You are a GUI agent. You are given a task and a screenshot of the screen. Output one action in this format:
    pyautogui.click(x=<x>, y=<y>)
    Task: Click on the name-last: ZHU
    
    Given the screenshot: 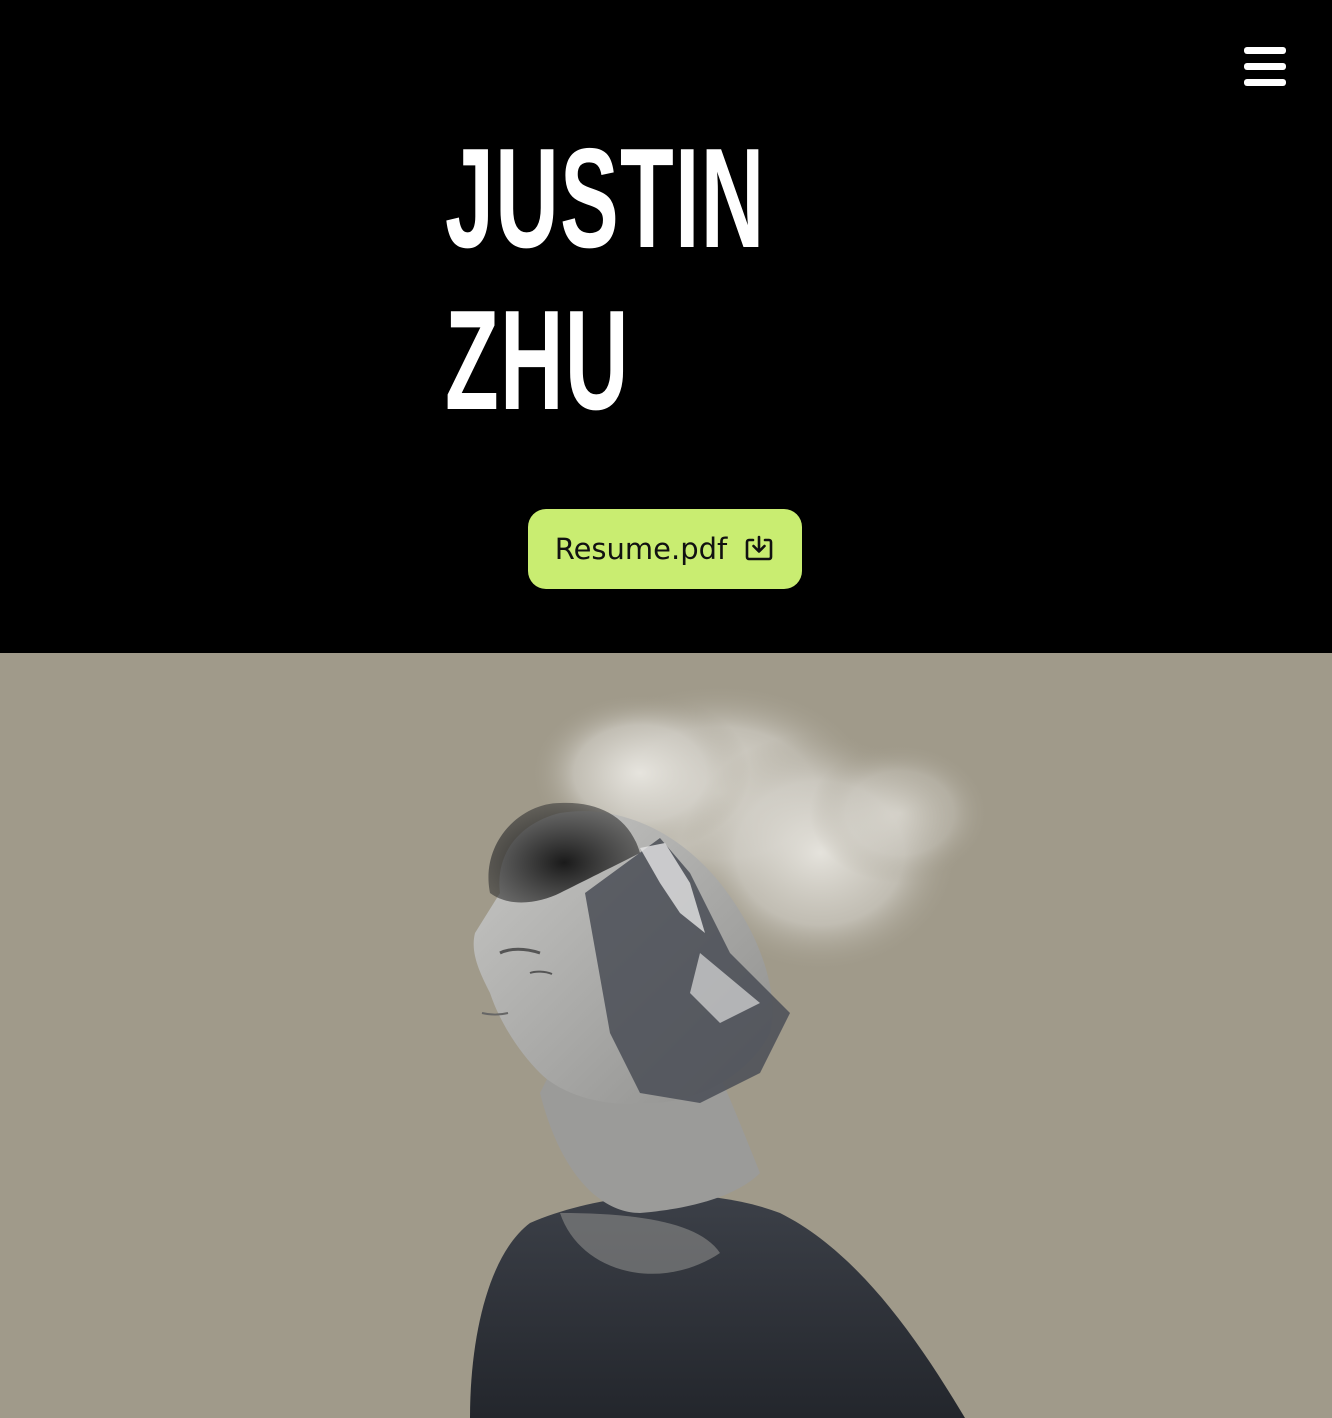 What is the action you would take?
    pyautogui.click(x=537, y=360)
    